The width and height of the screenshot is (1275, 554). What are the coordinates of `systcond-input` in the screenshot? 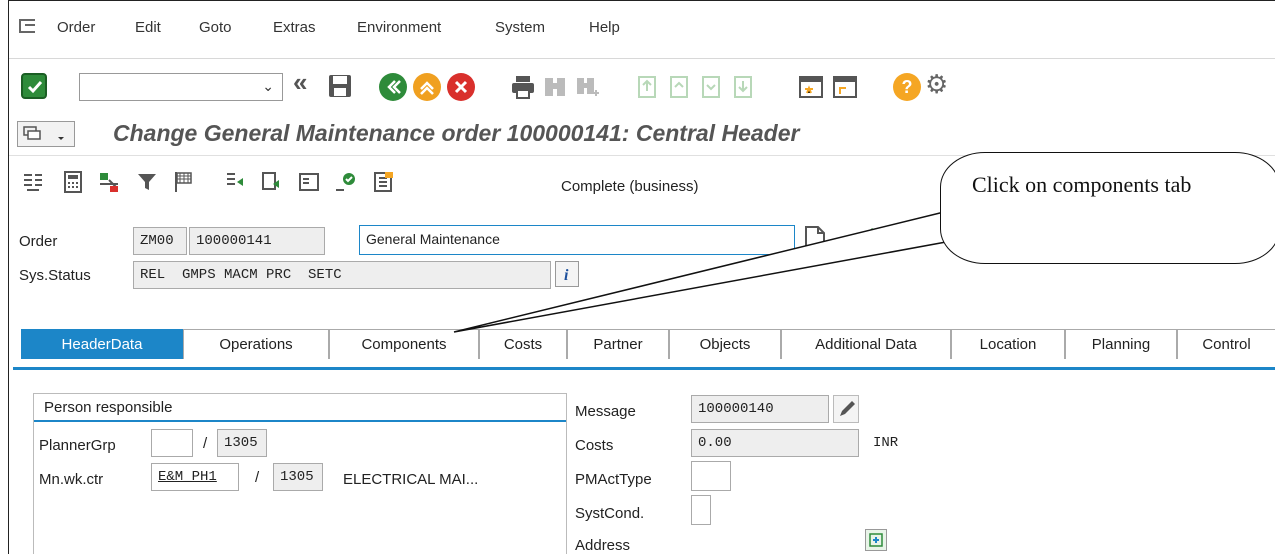 It's located at (701, 510).